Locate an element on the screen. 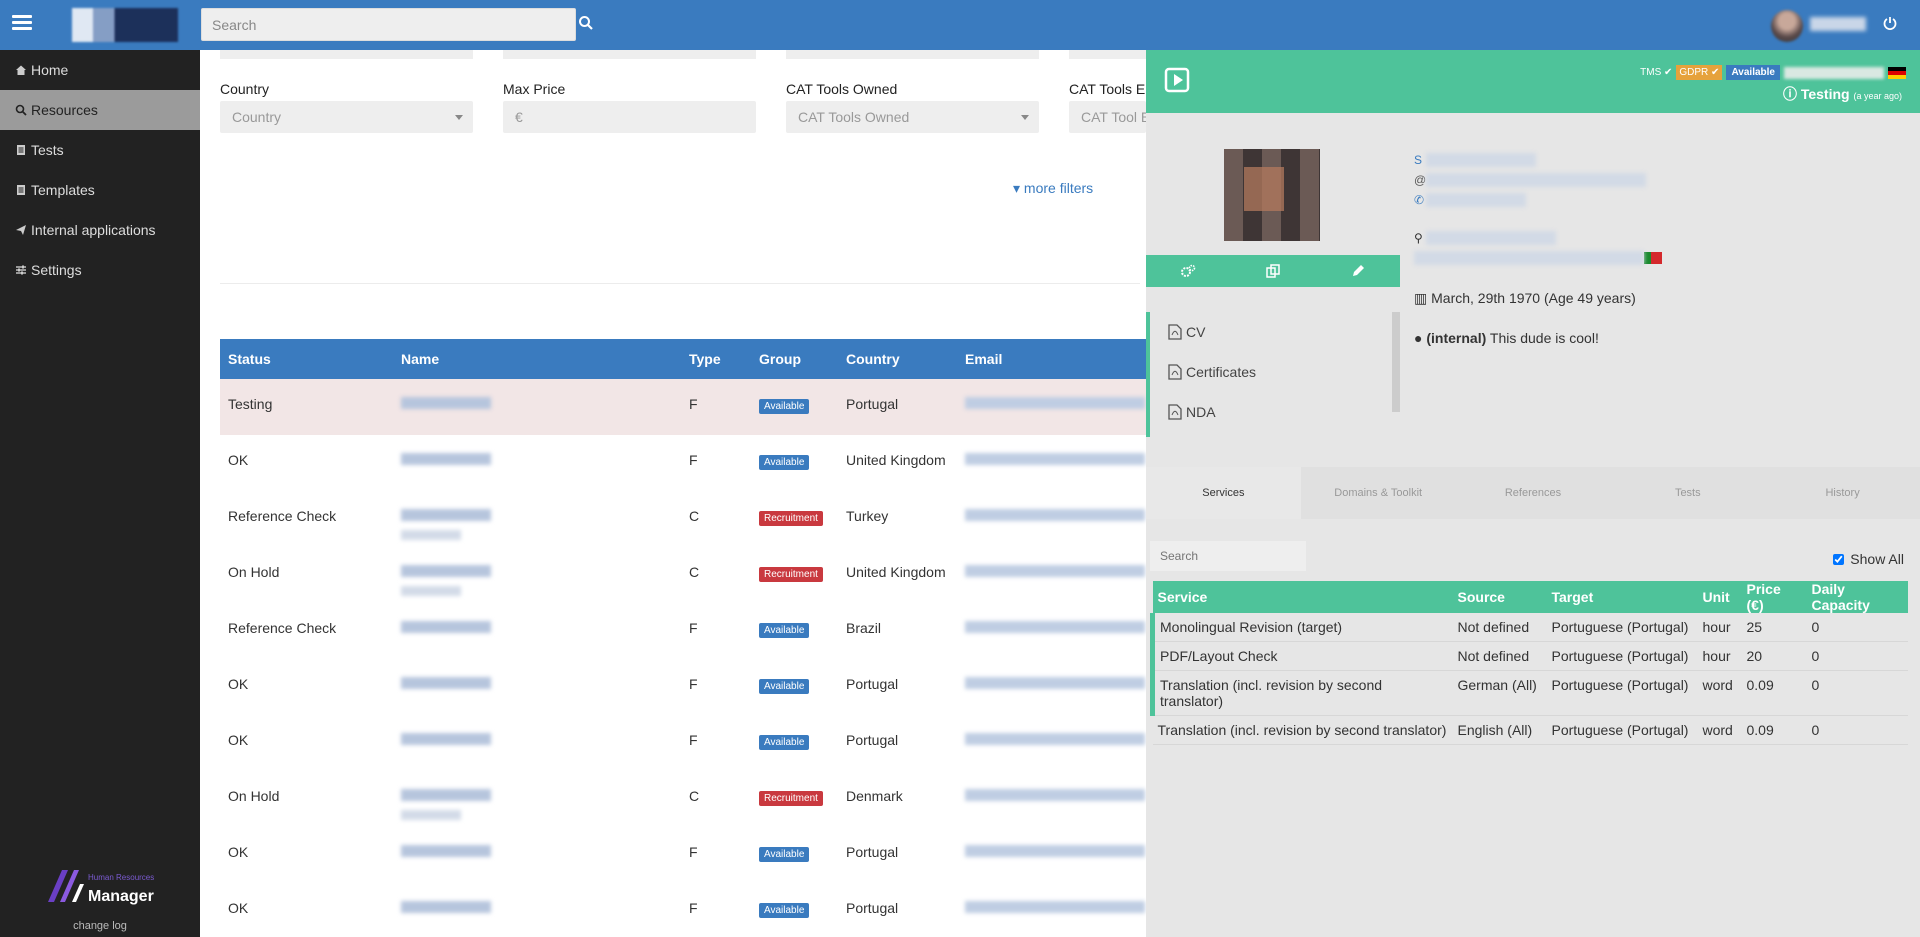 The height and width of the screenshot is (937, 1920). column-header-country: Country is located at coordinates (897, 359).